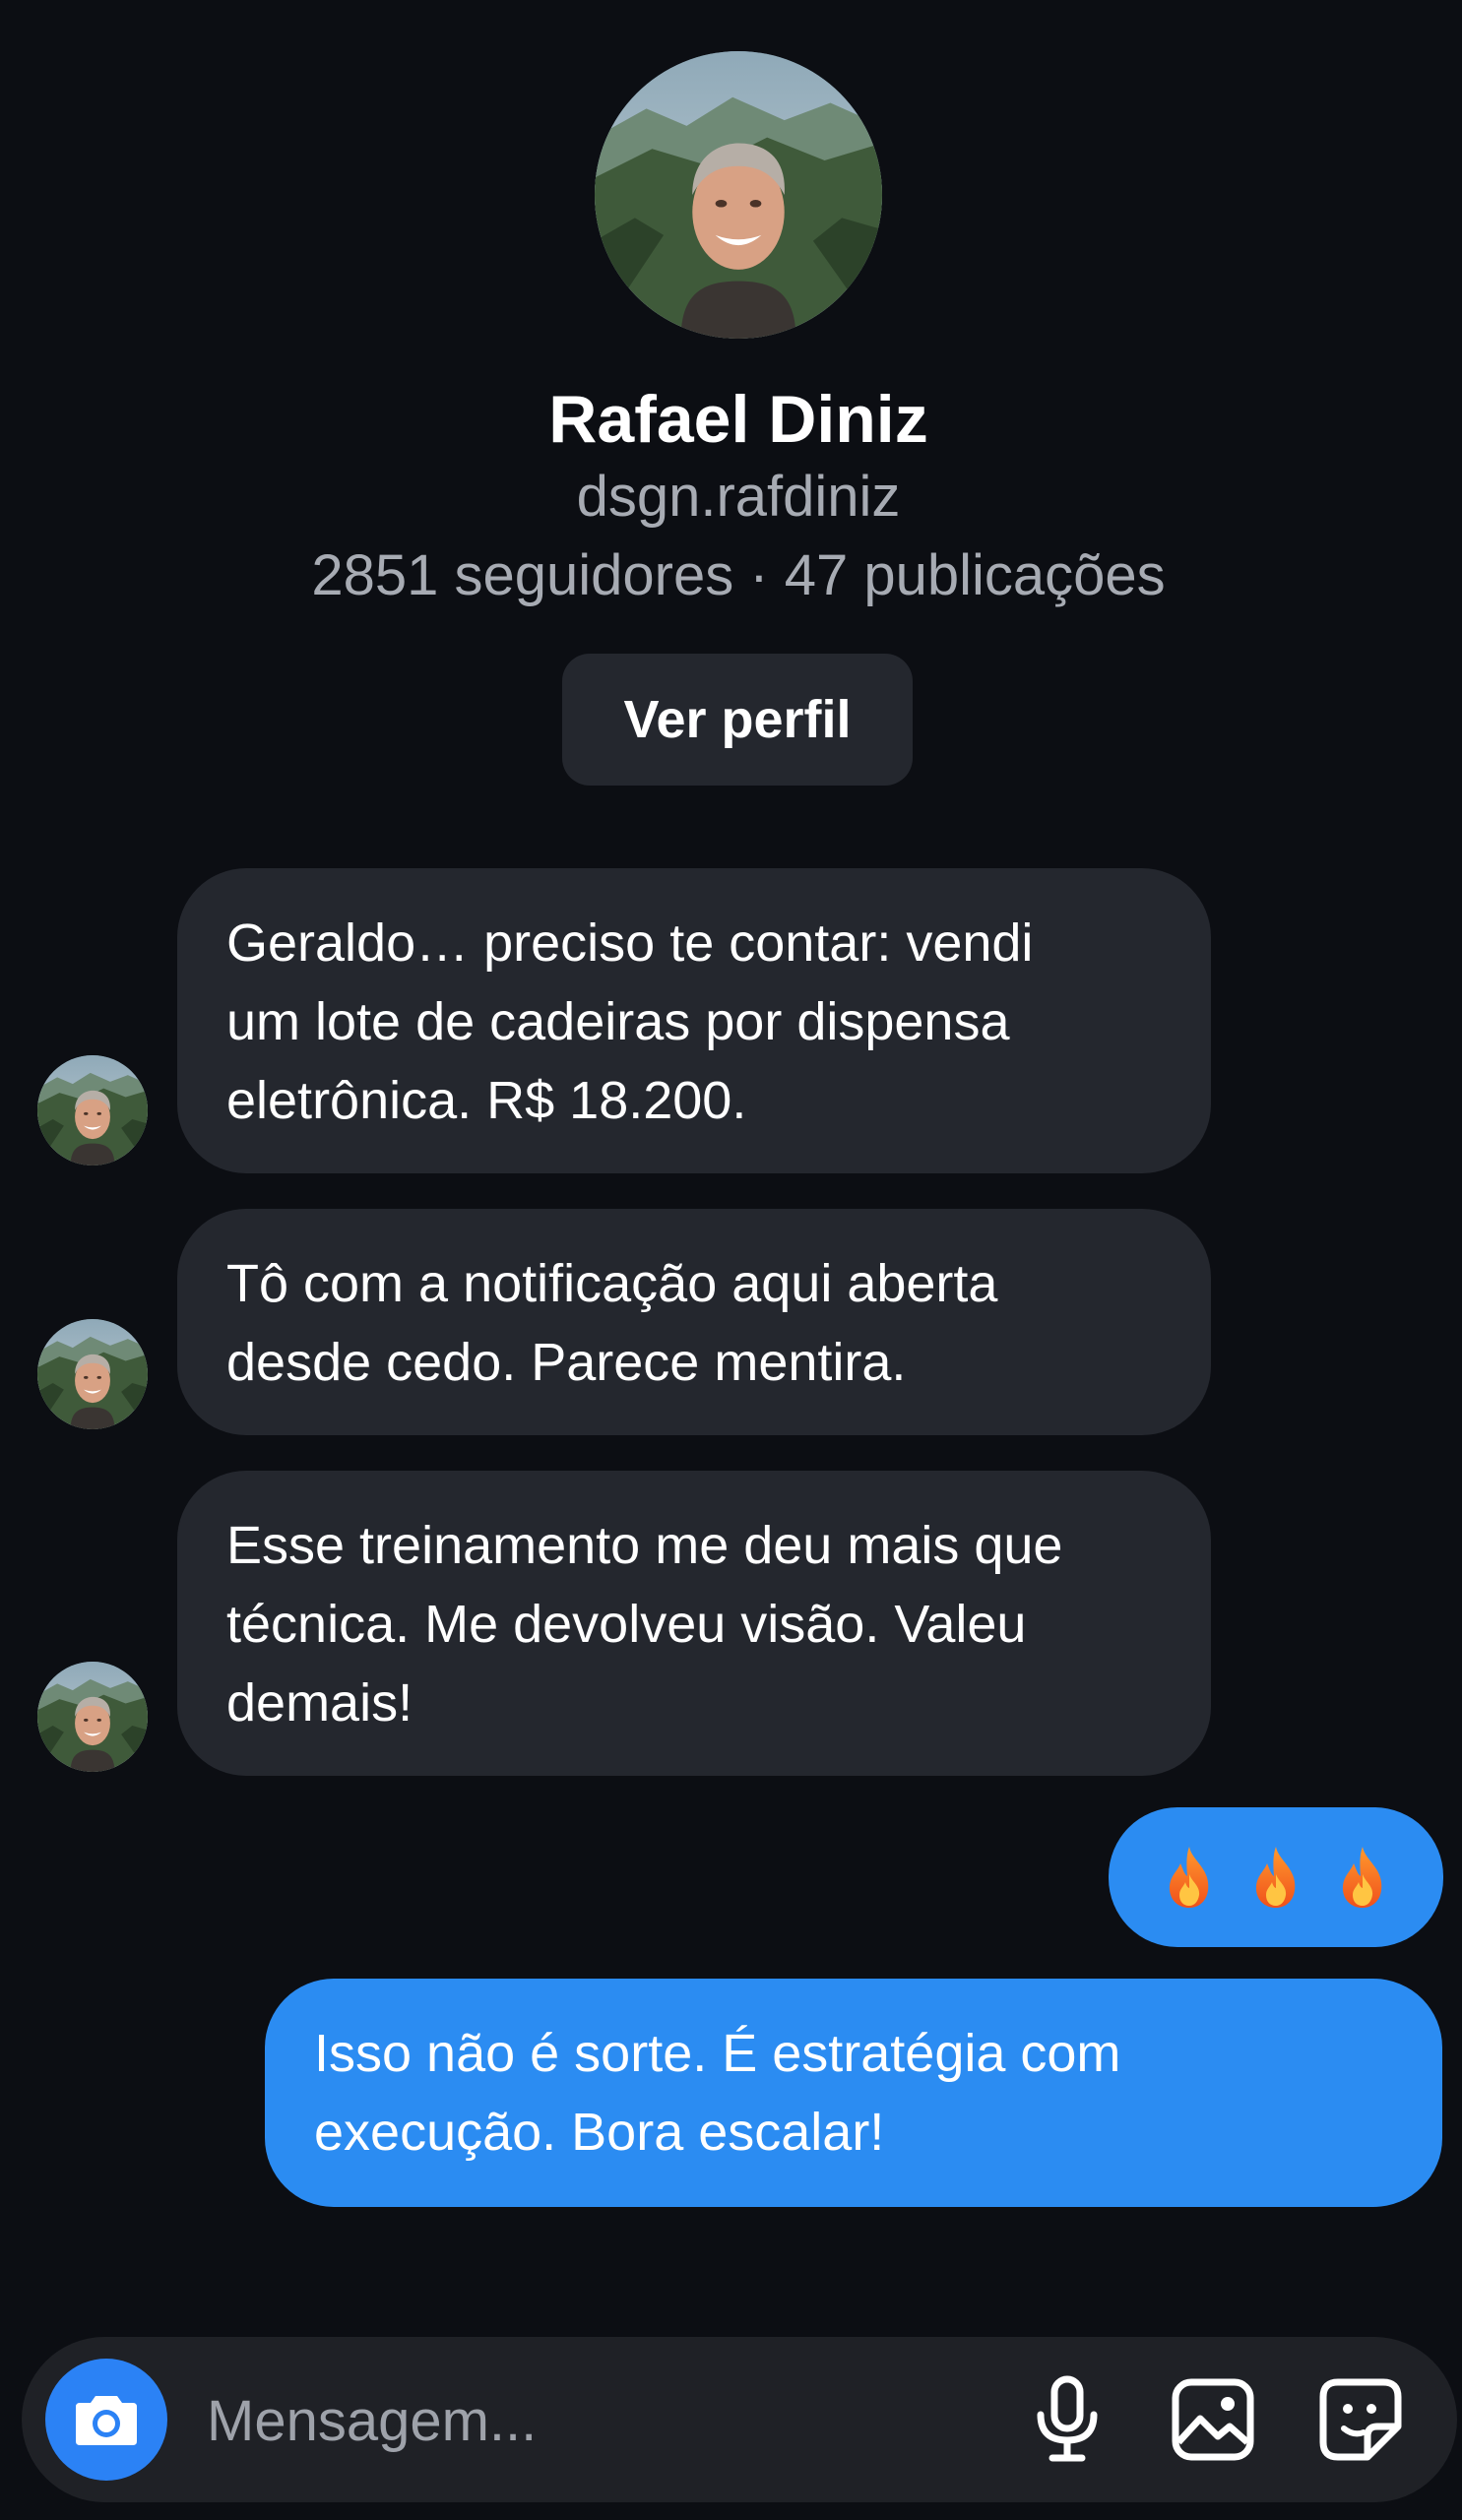  I want to click on sticker-button, so click(1360, 2419).